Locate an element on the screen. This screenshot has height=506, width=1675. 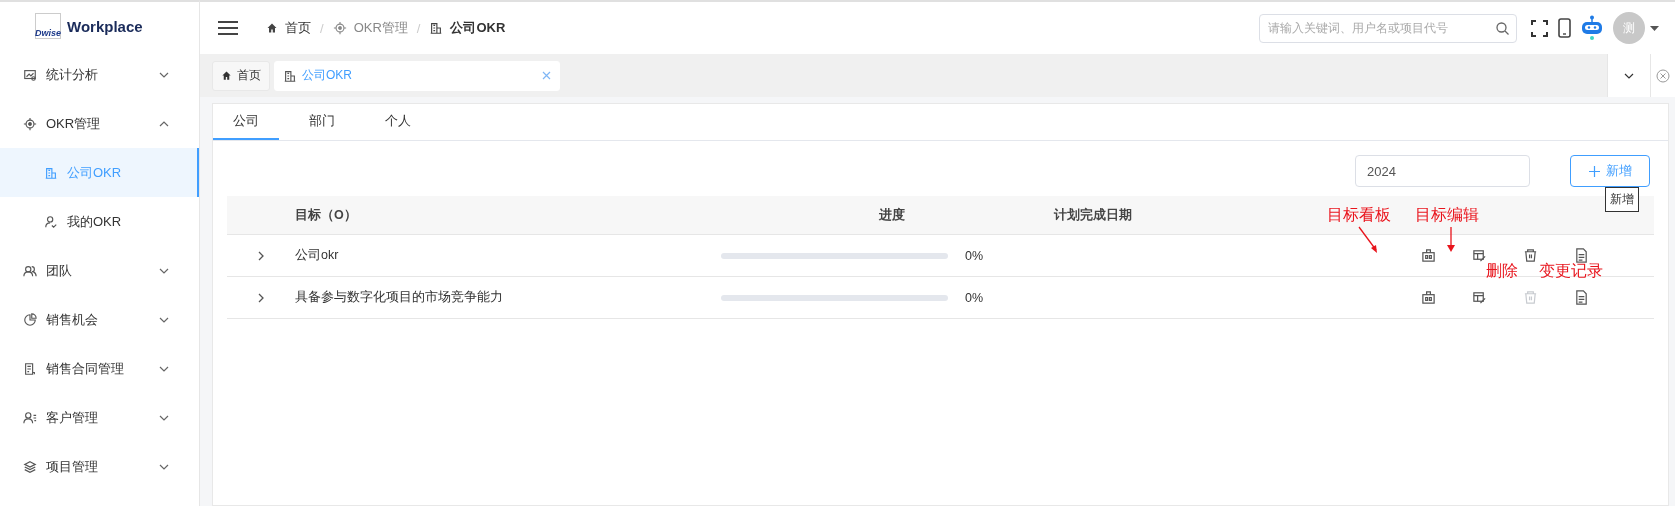
breadcrumb-item: 首页 is located at coordinates (298, 28).